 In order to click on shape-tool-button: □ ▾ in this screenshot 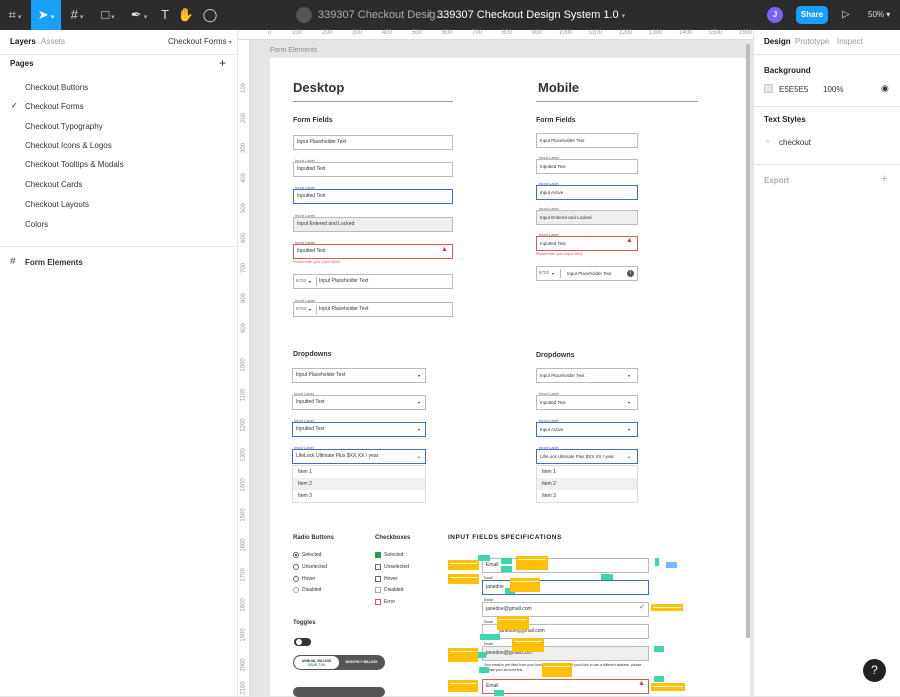, I will do `click(108, 15)`.